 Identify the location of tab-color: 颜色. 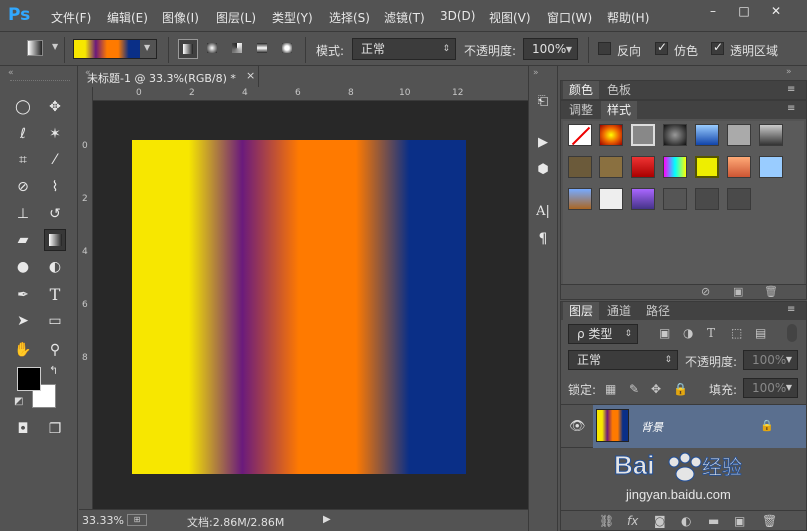
(581, 90).